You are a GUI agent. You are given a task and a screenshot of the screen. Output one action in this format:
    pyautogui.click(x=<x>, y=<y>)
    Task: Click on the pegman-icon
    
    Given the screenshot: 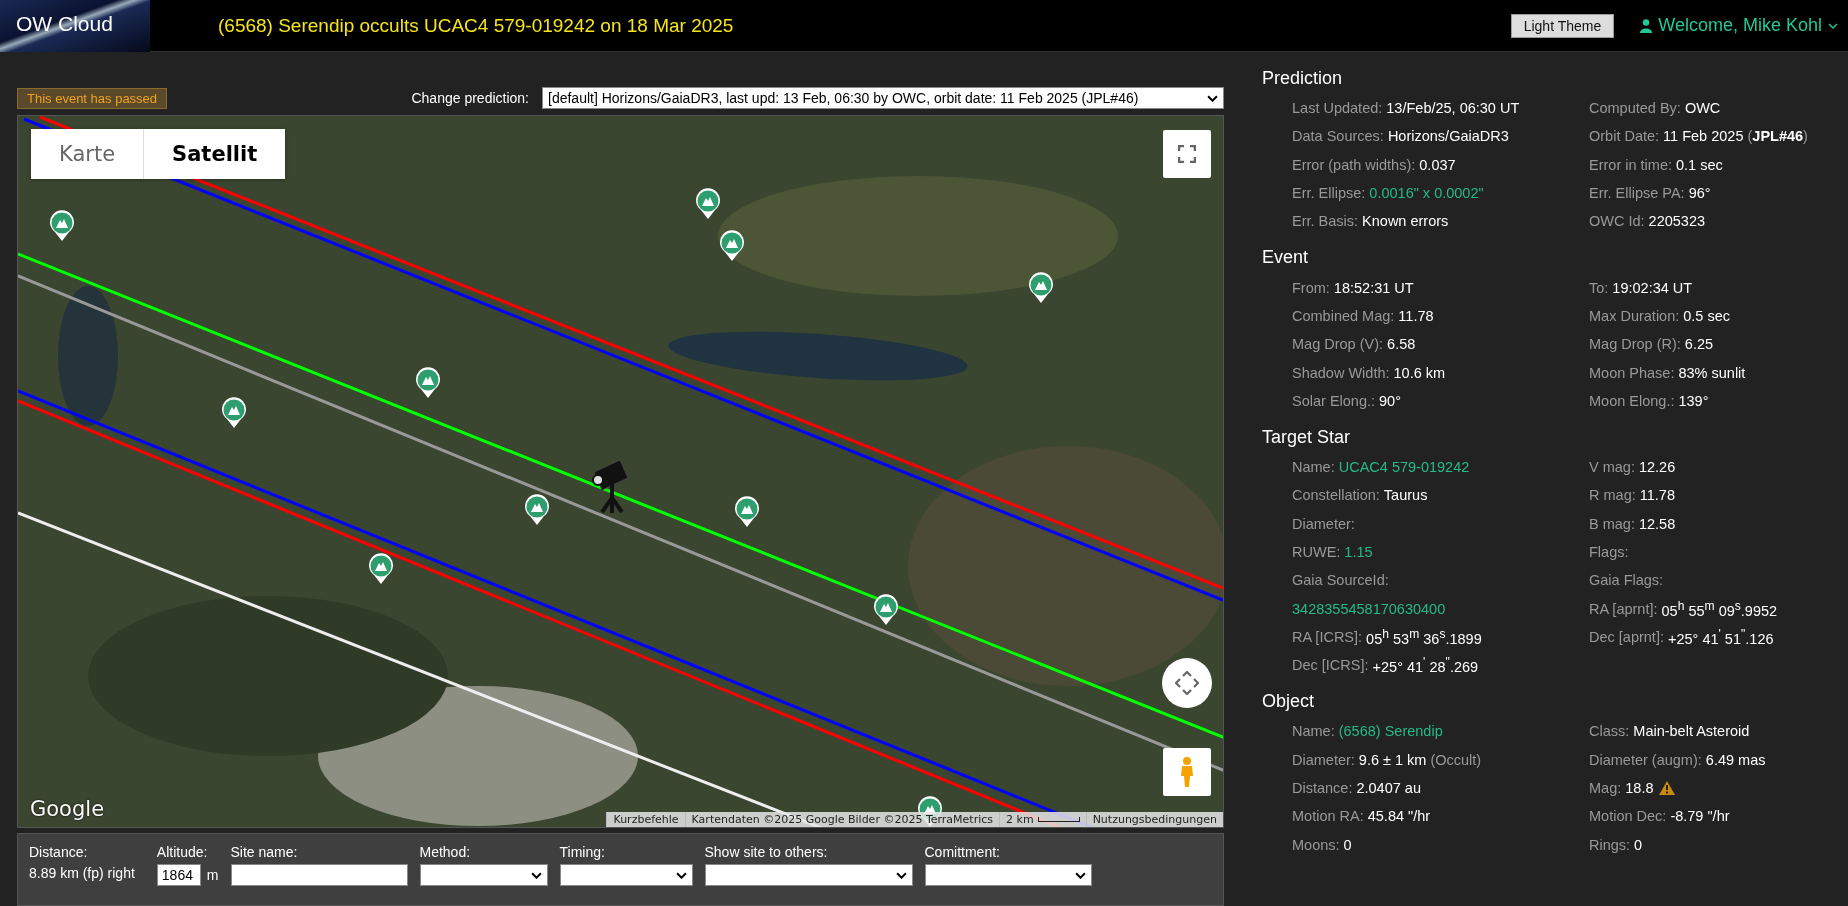 What is the action you would take?
    pyautogui.click(x=1187, y=772)
    